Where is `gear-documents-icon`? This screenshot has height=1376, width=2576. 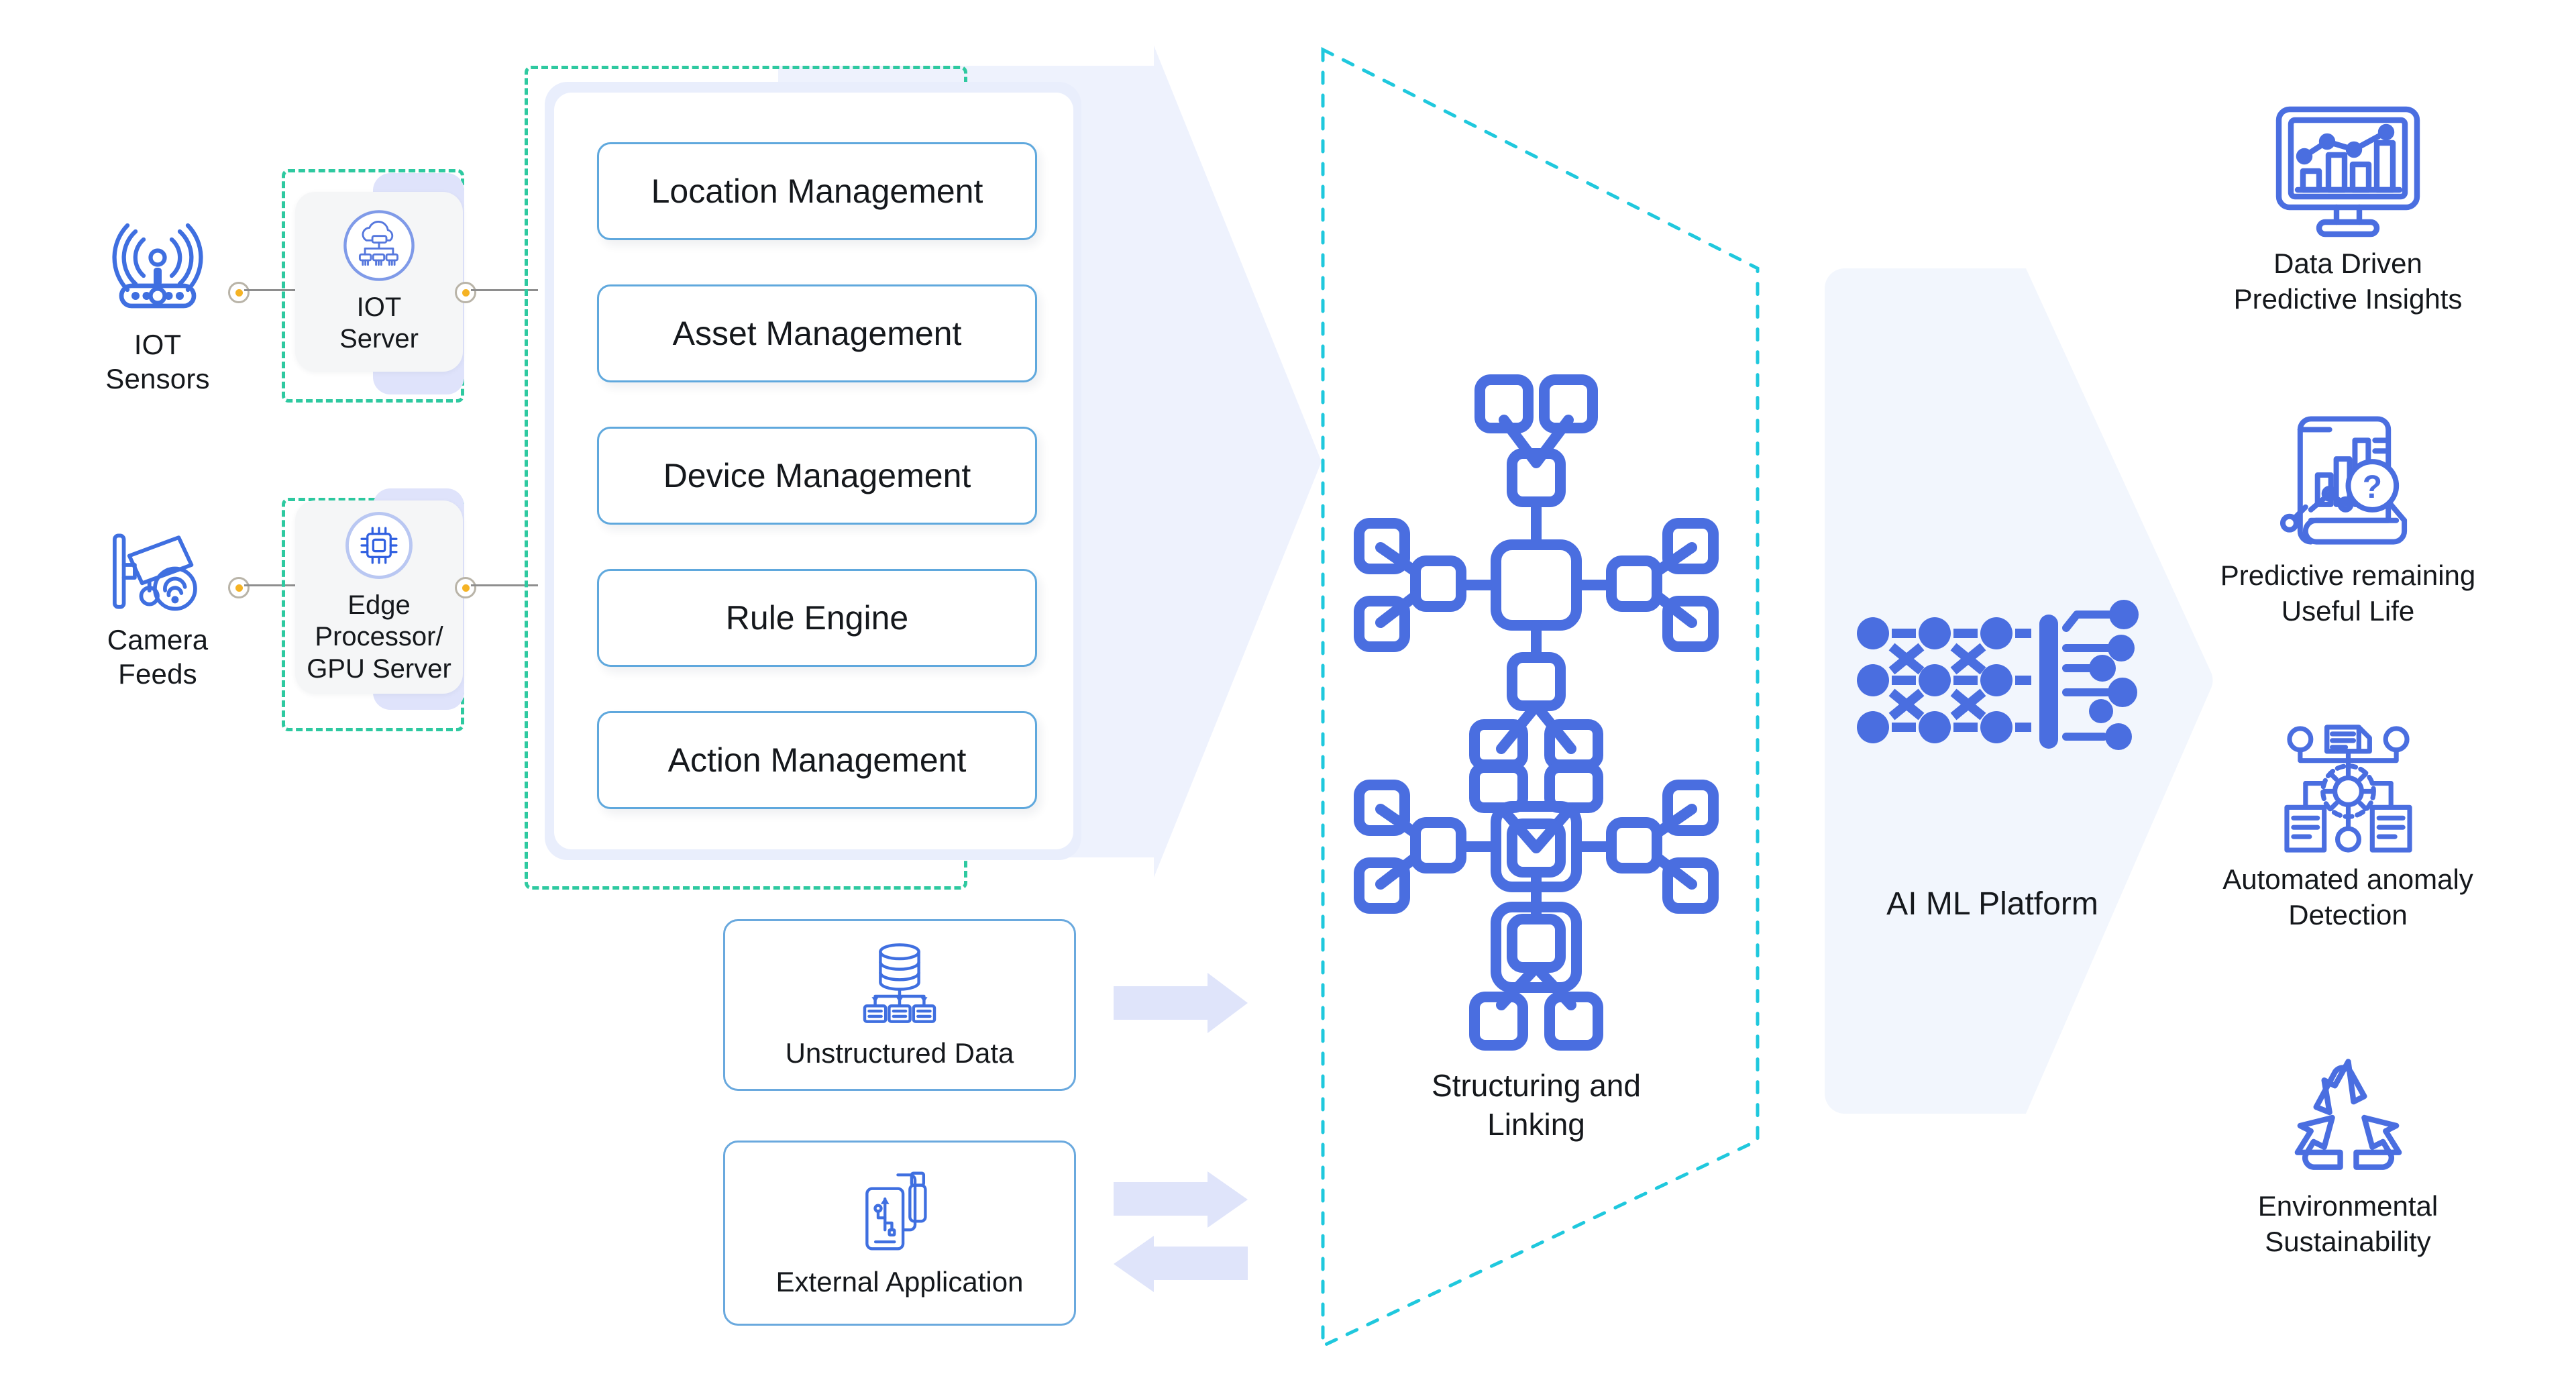 gear-documents-icon is located at coordinates (2348, 789).